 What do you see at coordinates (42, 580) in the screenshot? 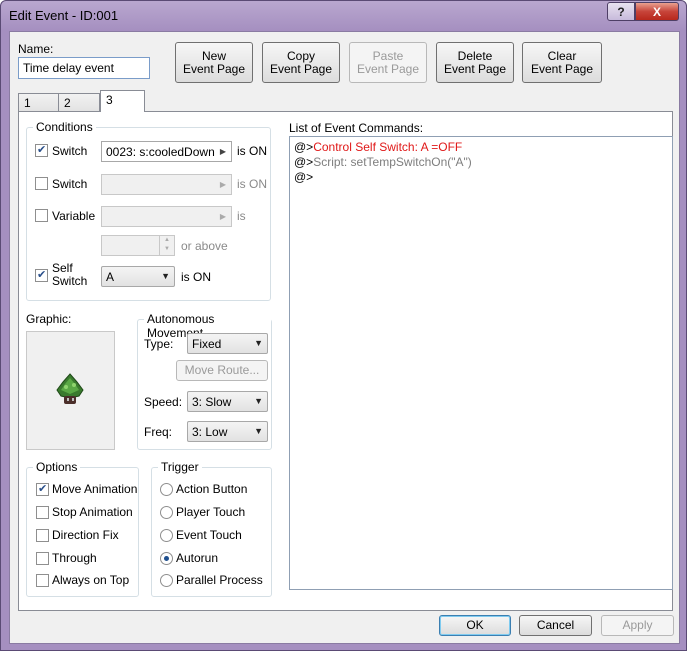
I see `always-on-top-checkbox` at bounding box center [42, 580].